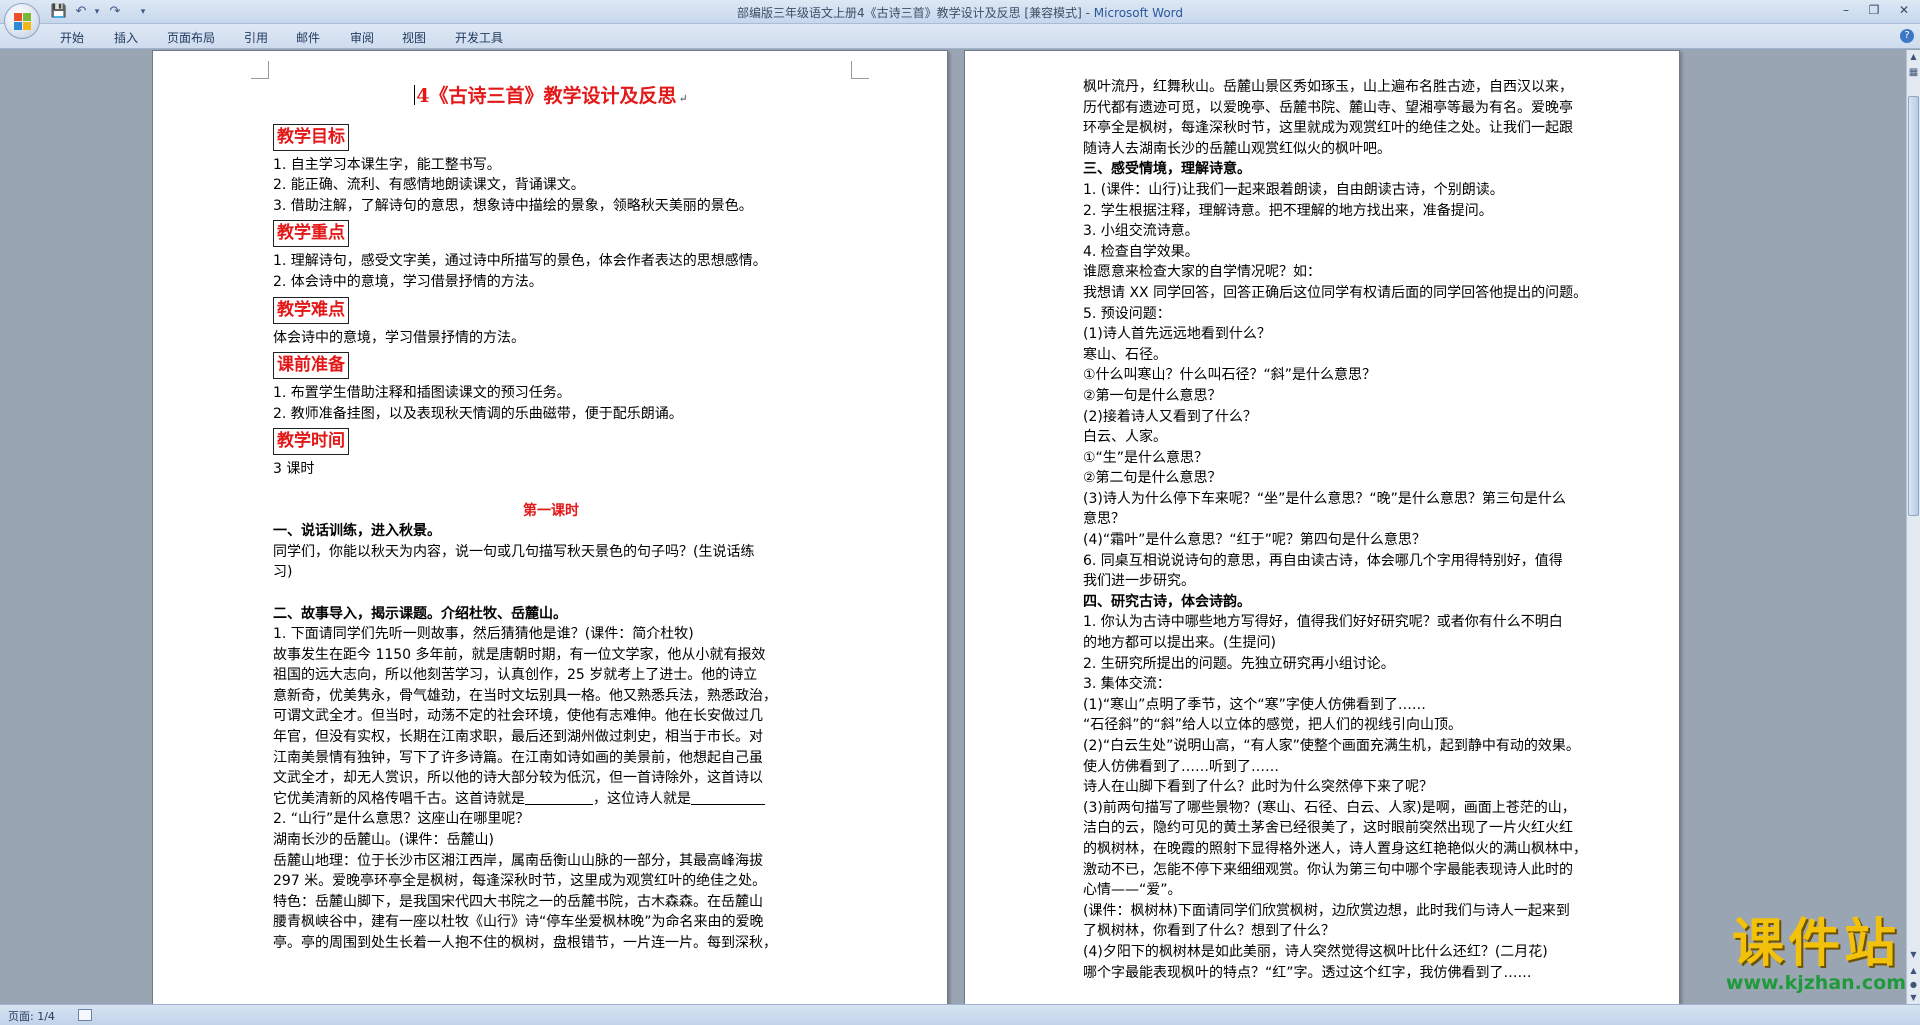 Image resolution: width=1920 pixels, height=1025 pixels. What do you see at coordinates (1141, 231) in the screenshot?
I see `paragraph-line: 3. 小组交流诗意。` at bounding box center [1141, 231].